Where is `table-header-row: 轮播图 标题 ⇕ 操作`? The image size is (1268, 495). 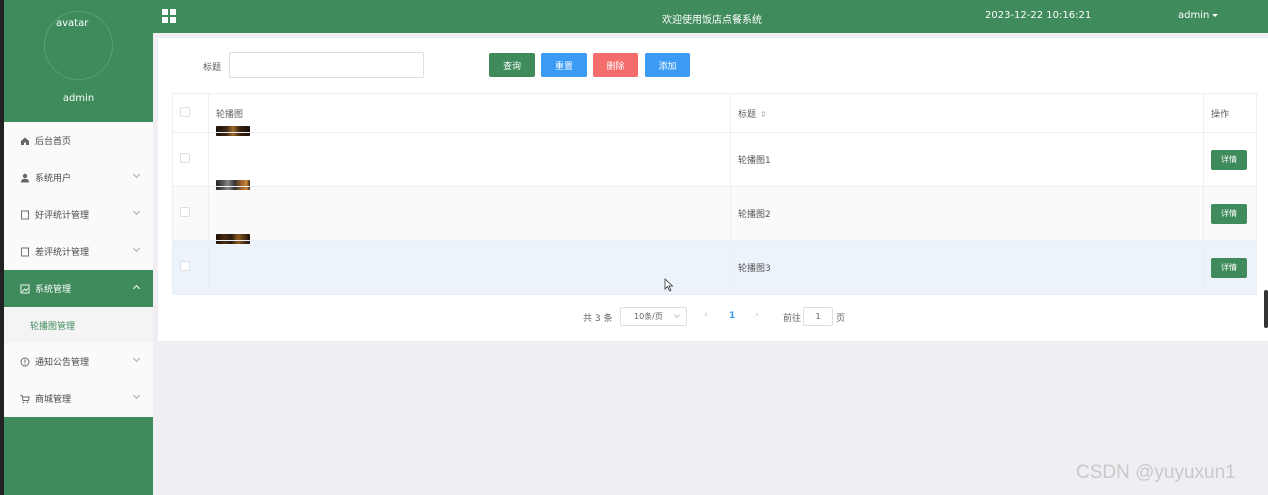
table-header-row: 轮播图 标题 ⇕ 操作 is located at coordinates (714, 113).